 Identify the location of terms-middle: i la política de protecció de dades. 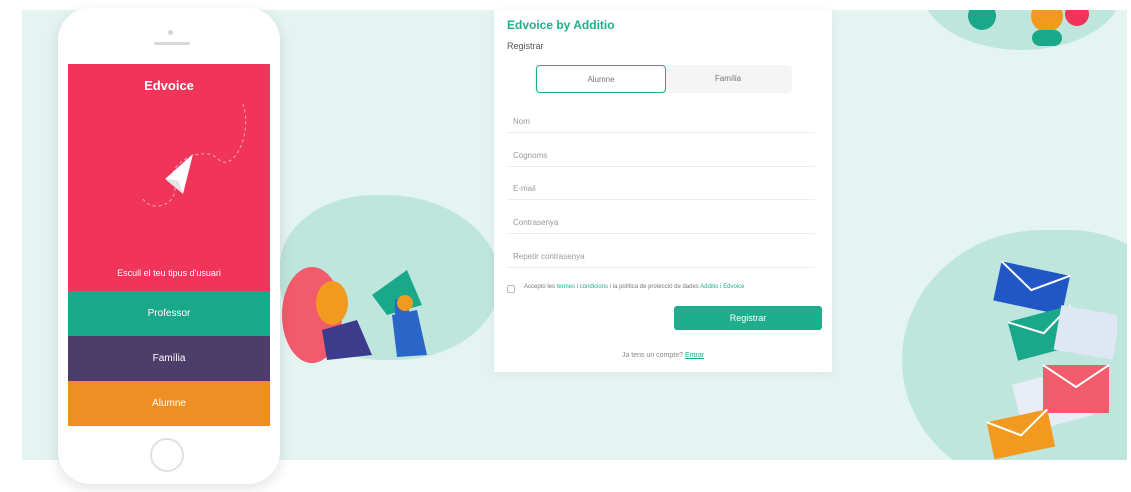
(654, 287).